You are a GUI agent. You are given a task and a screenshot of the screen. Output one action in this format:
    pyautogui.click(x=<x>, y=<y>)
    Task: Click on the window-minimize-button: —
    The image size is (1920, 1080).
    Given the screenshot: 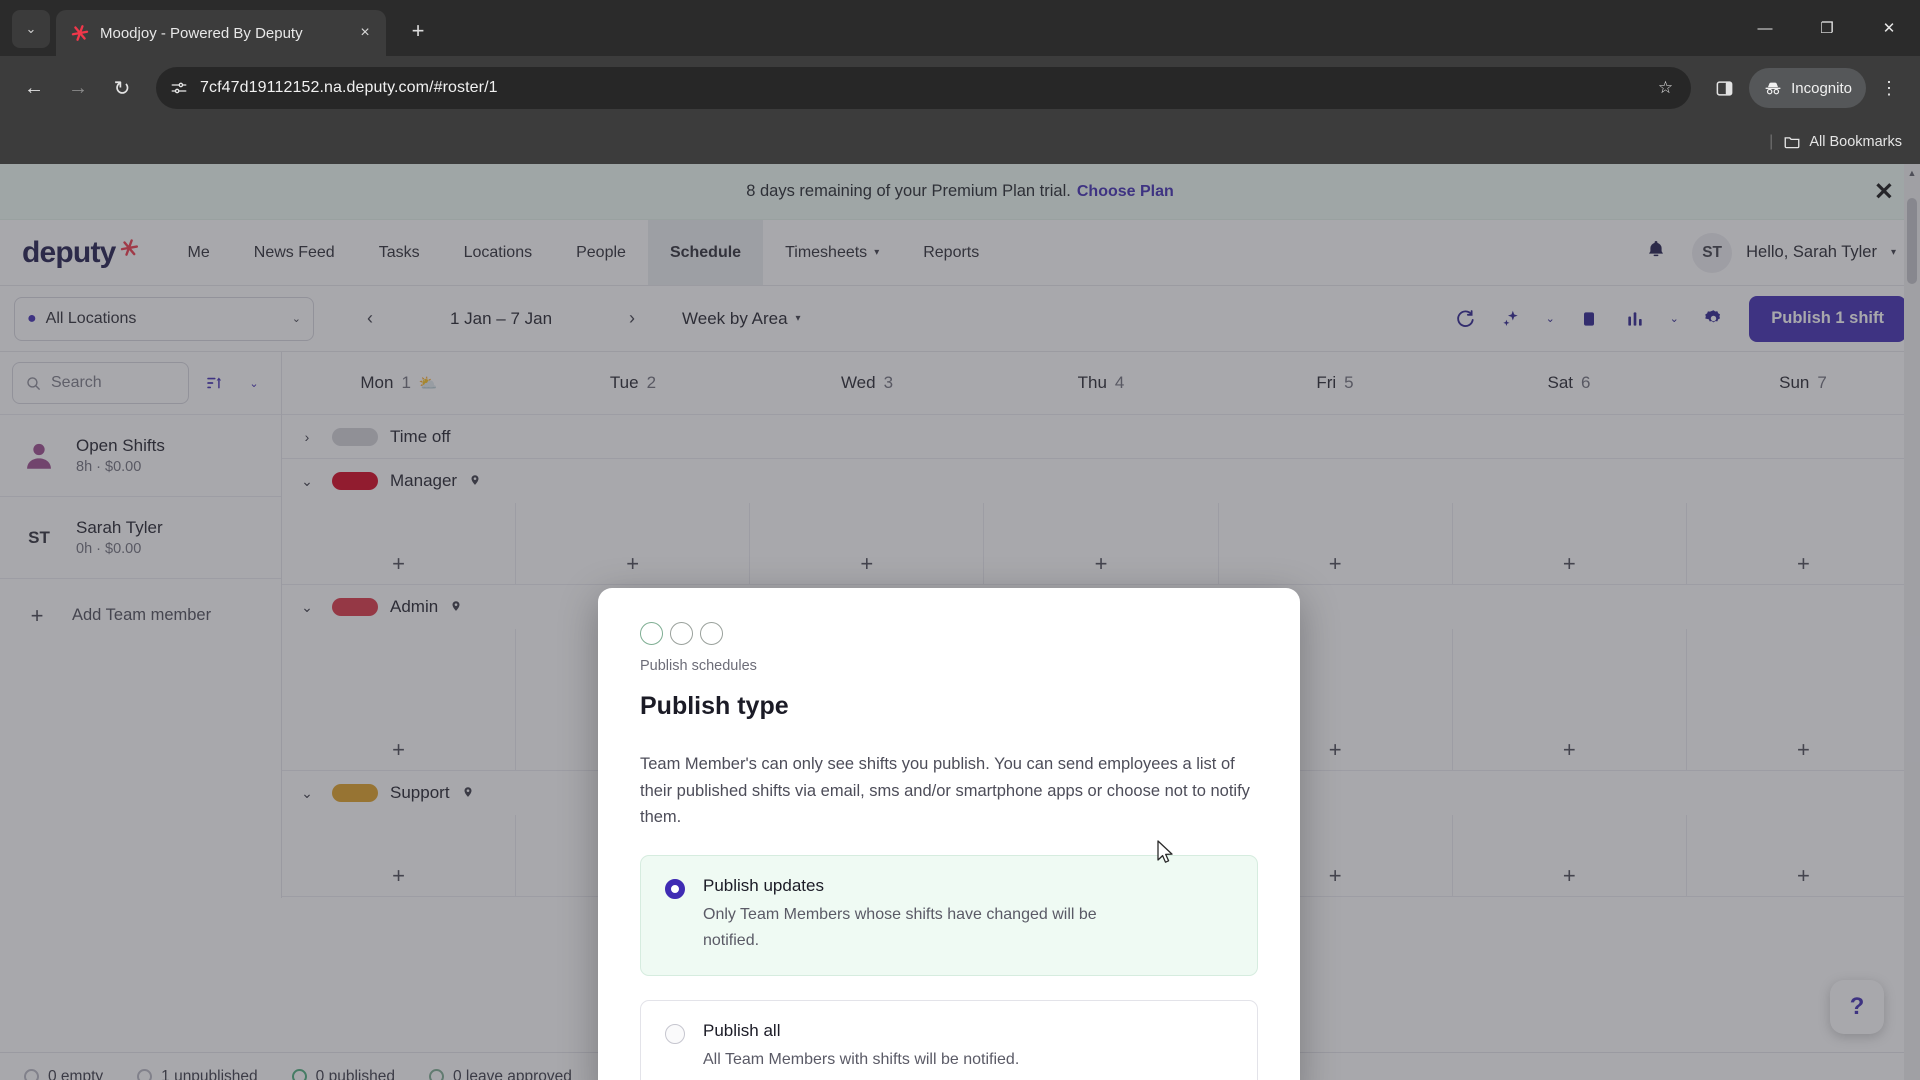 What is the action you would take?
    pyautogui.click(x=1765, y=28)
    